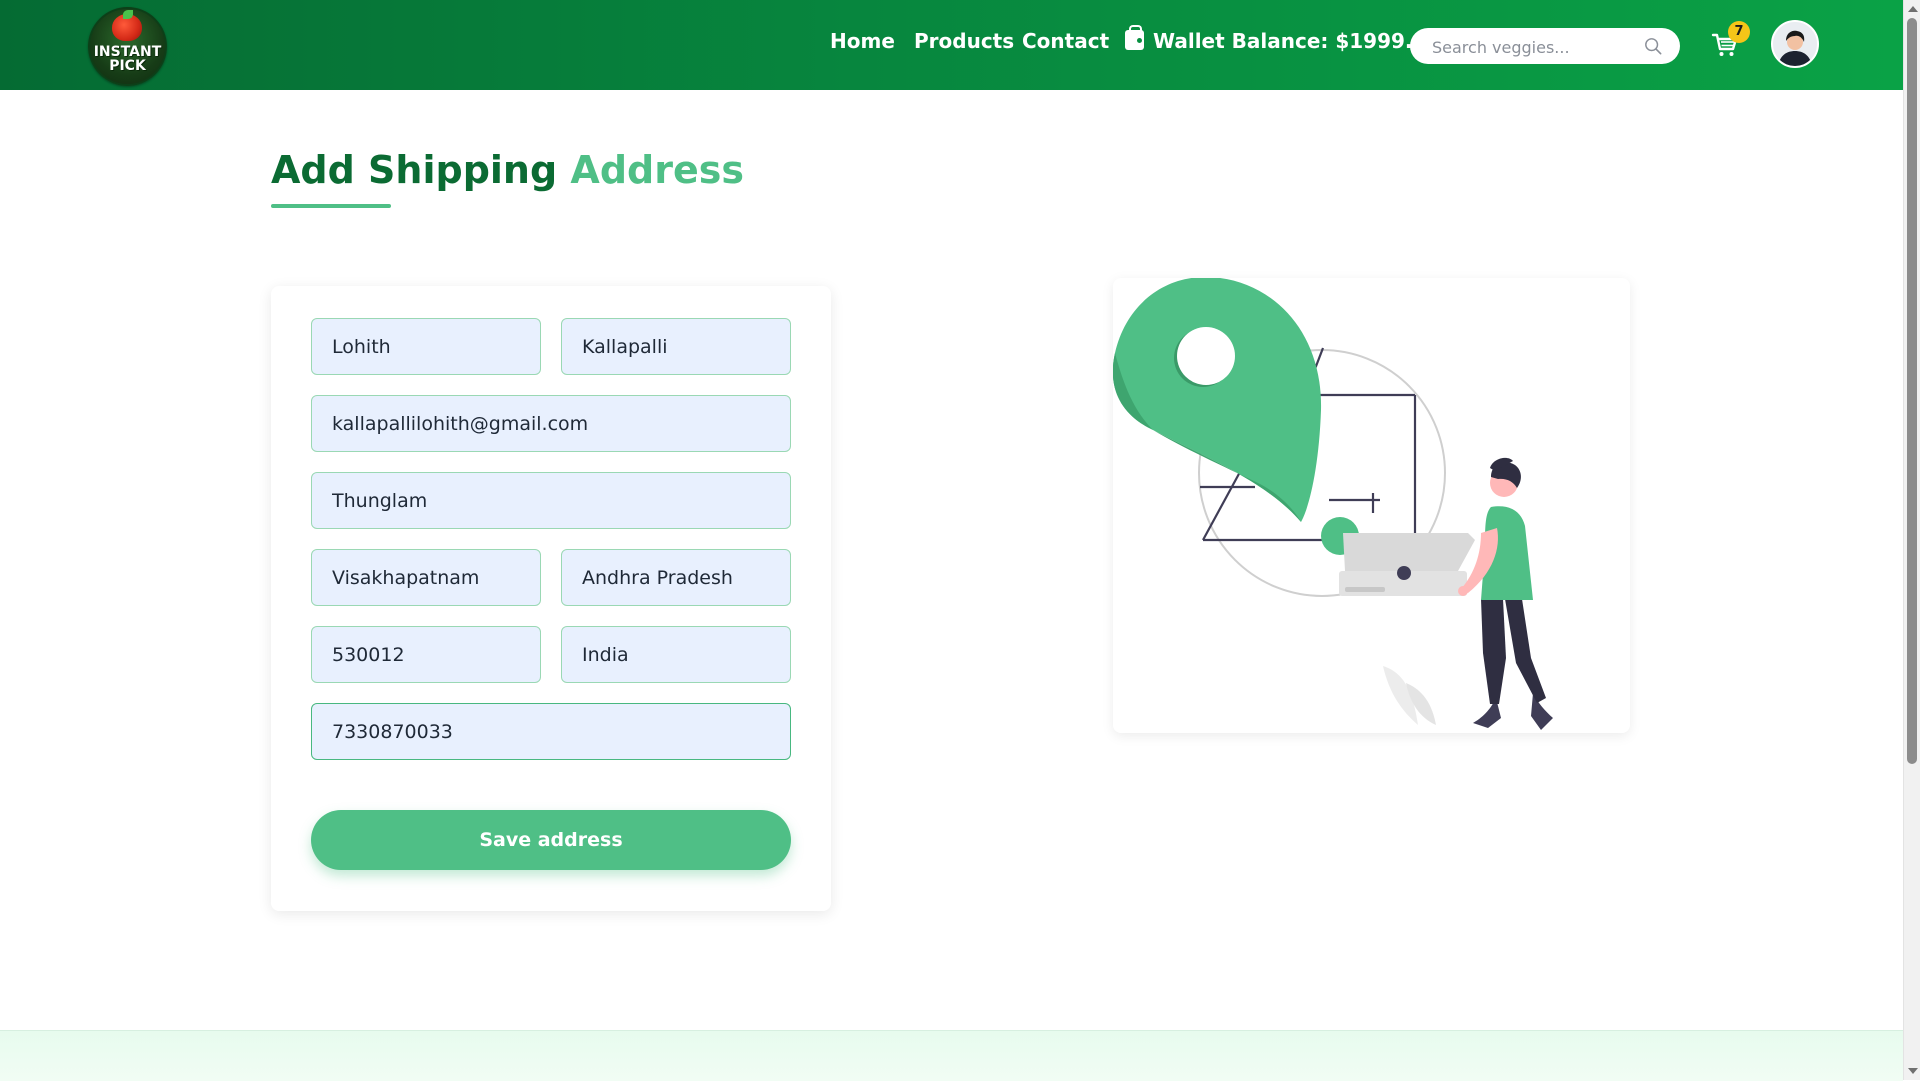  I want to click on location-illustration-card, so click(1371, 505).